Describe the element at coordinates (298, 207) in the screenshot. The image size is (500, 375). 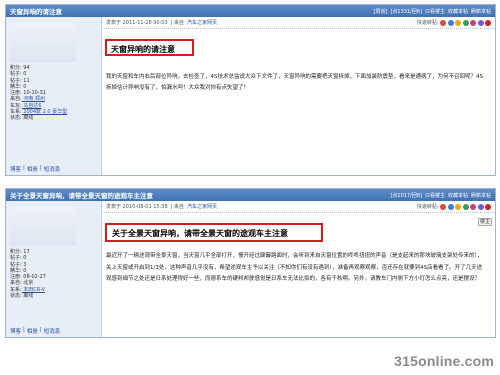
I see `post-meta: 发表于 2010-08-01 15:38 | 来自 汽车之家网页 快速转贴:` at that location.